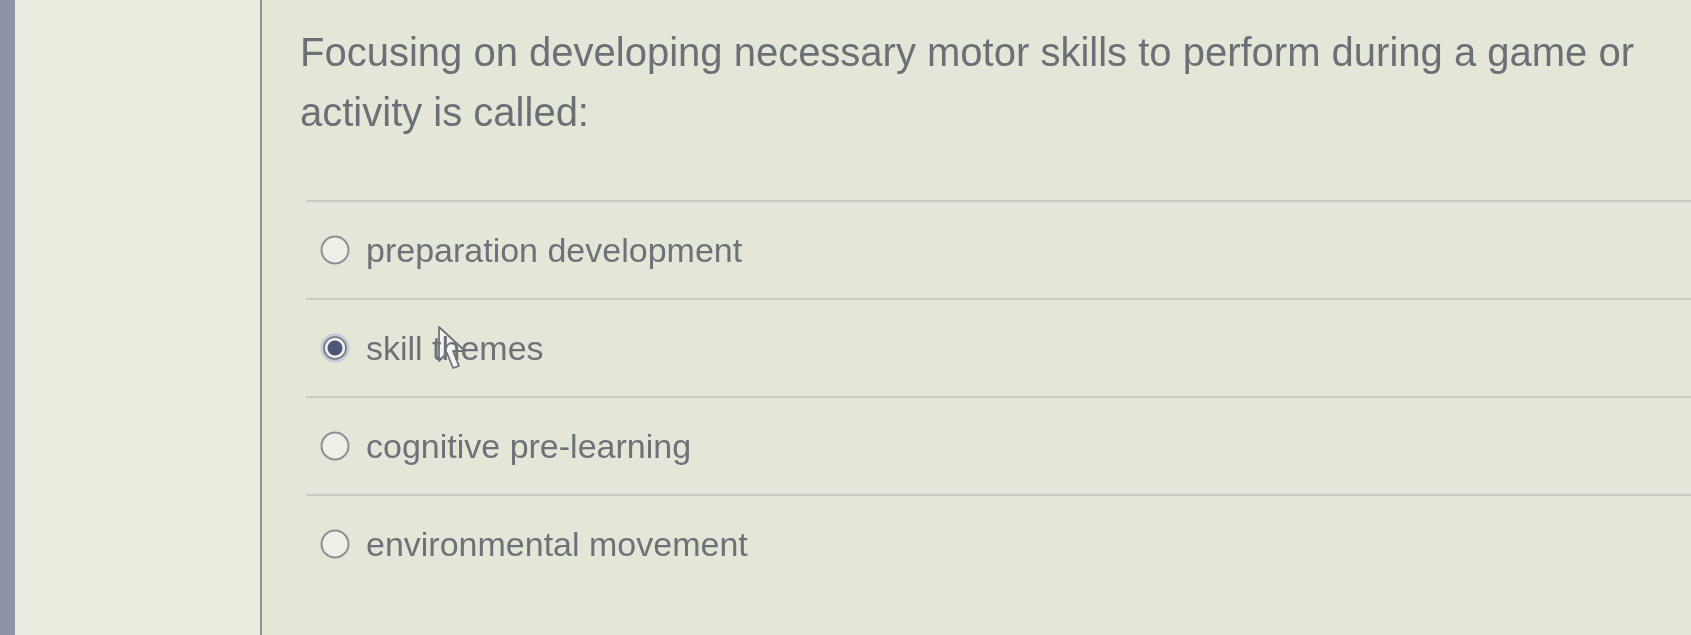 This screenshot has width=1691, height=635. What do you see at coordinates (529, 446) in the screenshot?
I see `option-label: cognitive pre-learning` at bounding box center [529, 446].